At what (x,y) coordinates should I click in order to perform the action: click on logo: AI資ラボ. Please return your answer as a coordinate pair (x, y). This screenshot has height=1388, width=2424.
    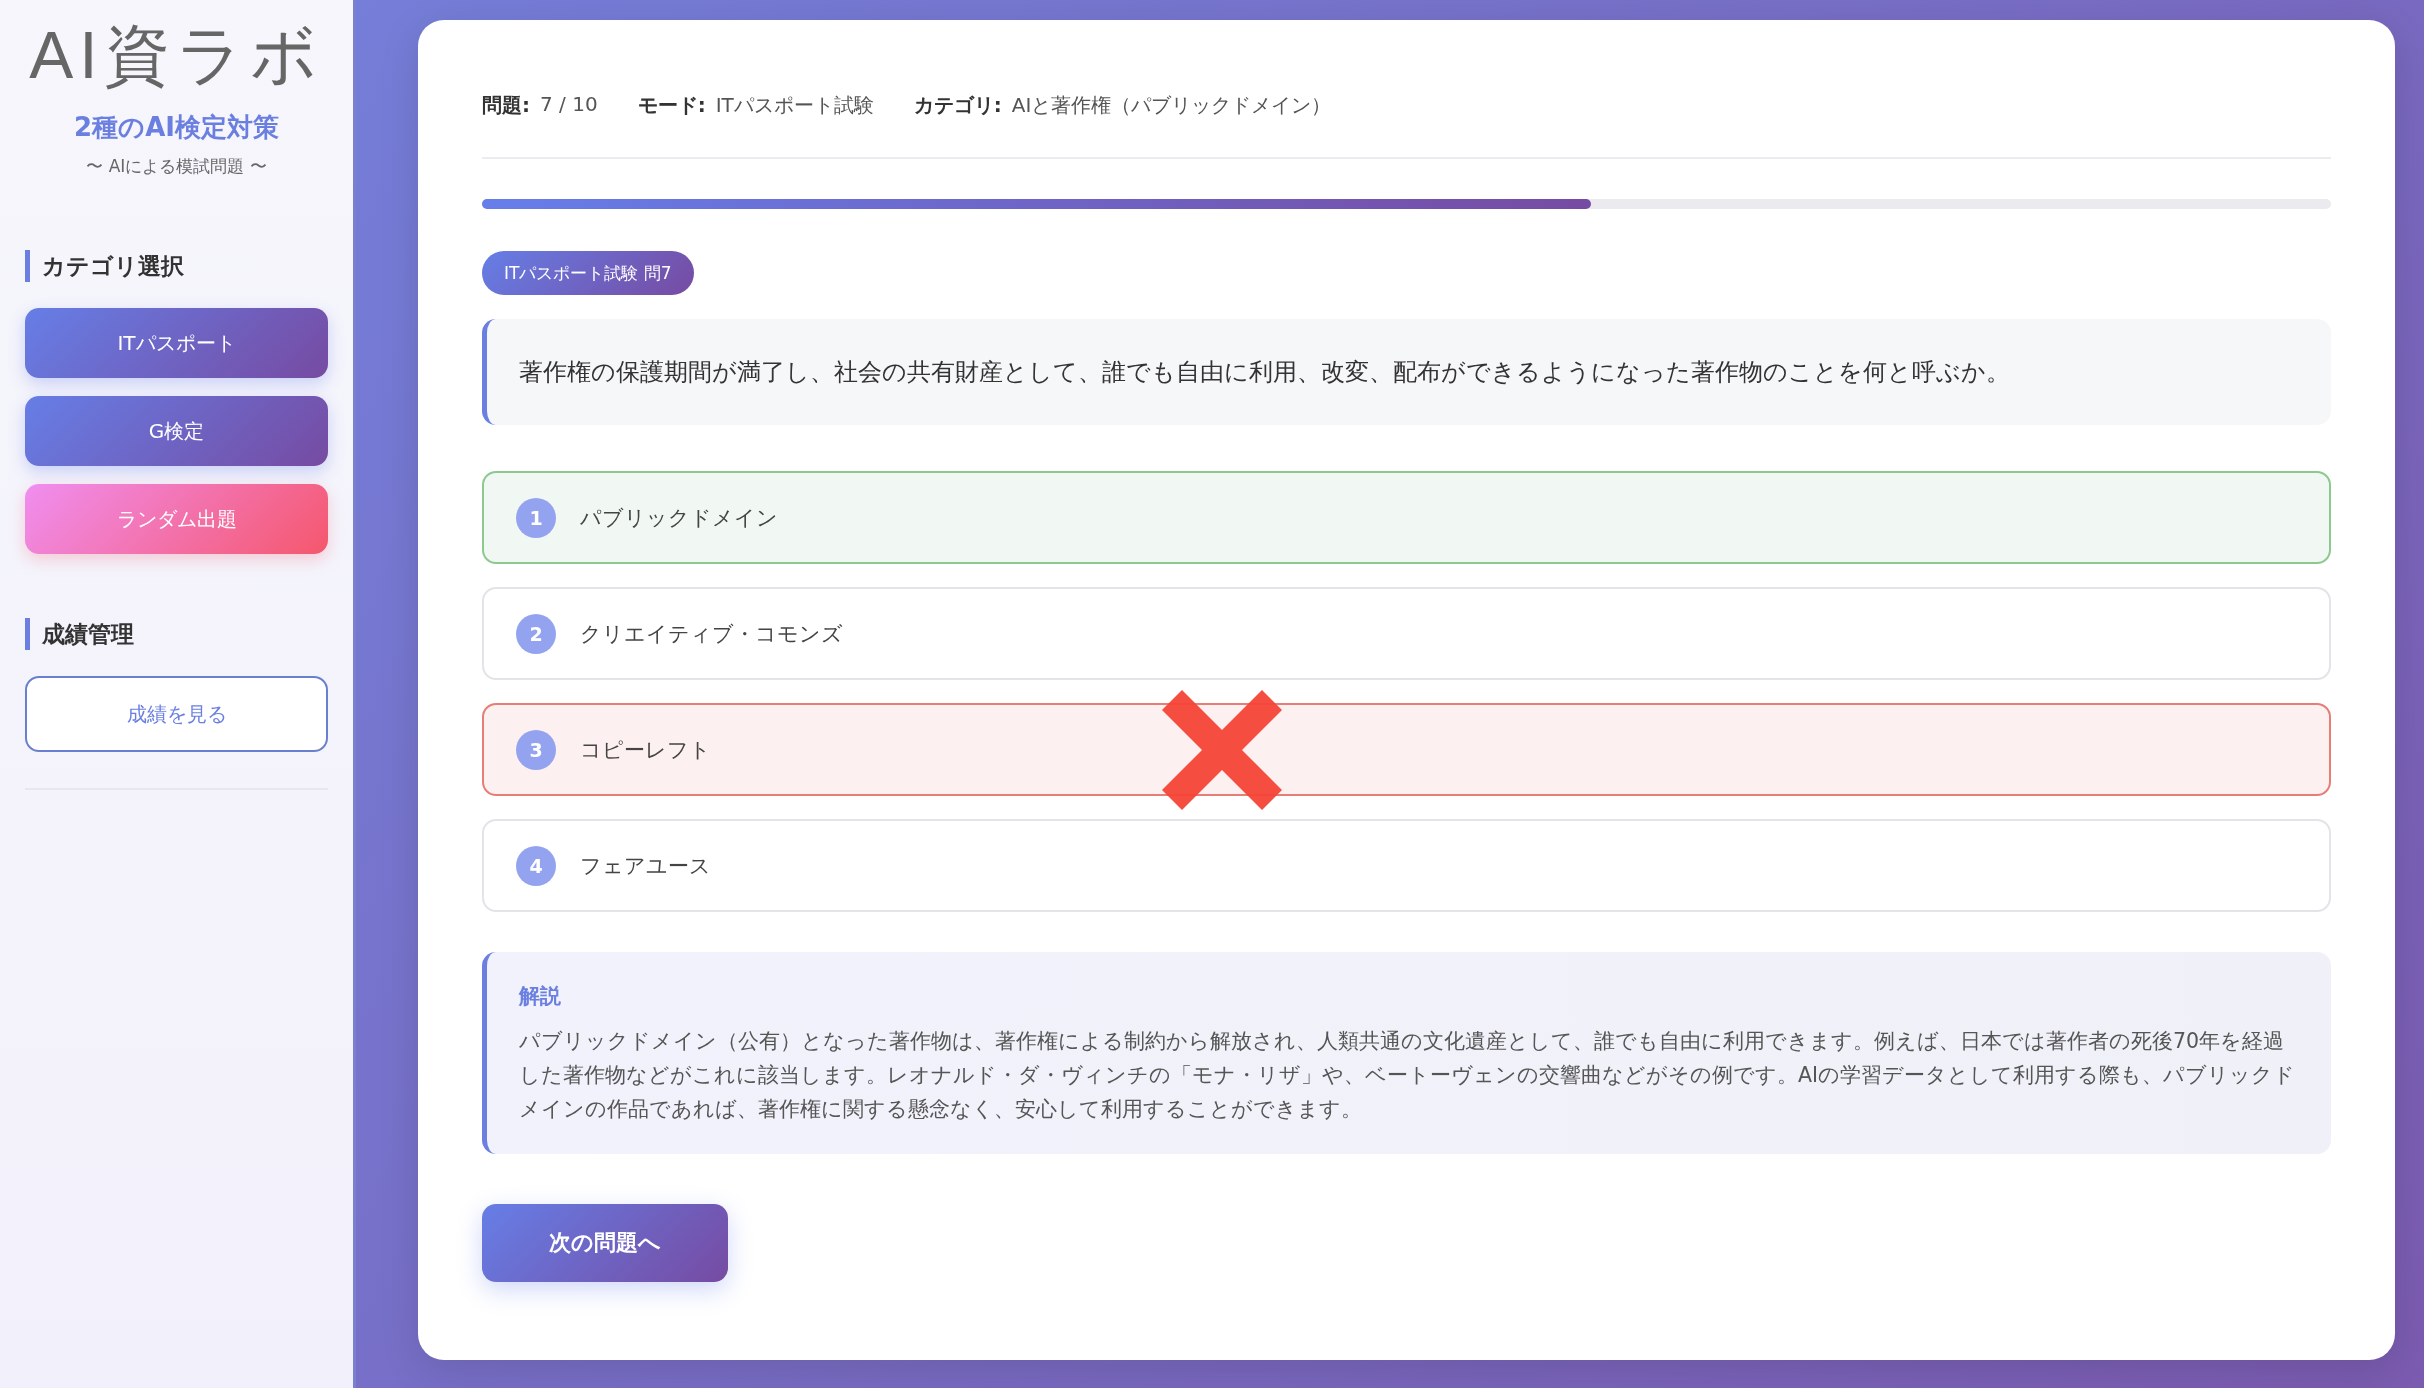
    Looking at the image, I should click on (176, 55).